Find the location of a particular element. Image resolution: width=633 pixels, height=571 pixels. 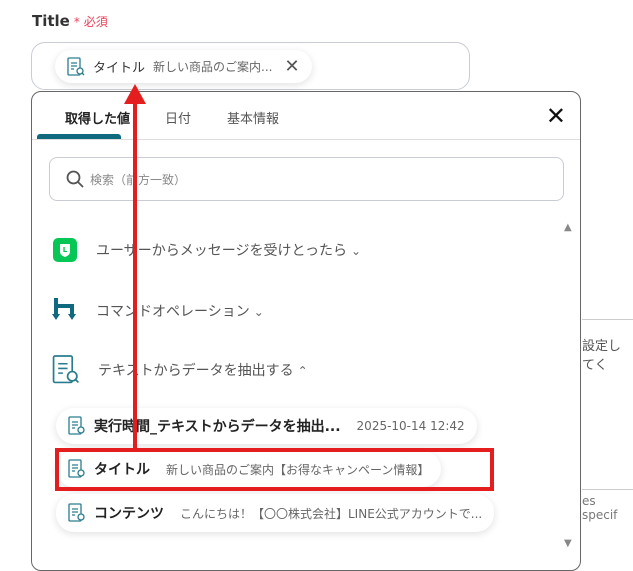

svg-text: L is located at coordinates (65, 250).